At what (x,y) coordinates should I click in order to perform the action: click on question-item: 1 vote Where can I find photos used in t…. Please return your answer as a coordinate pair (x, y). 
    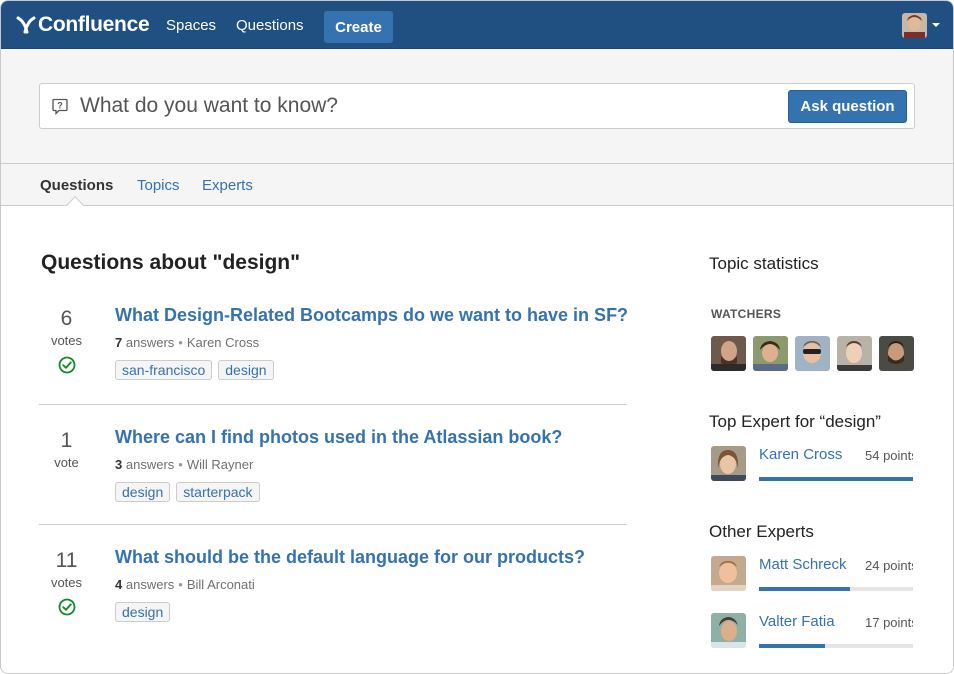
    Looking at the image, I should click on (333, 467).